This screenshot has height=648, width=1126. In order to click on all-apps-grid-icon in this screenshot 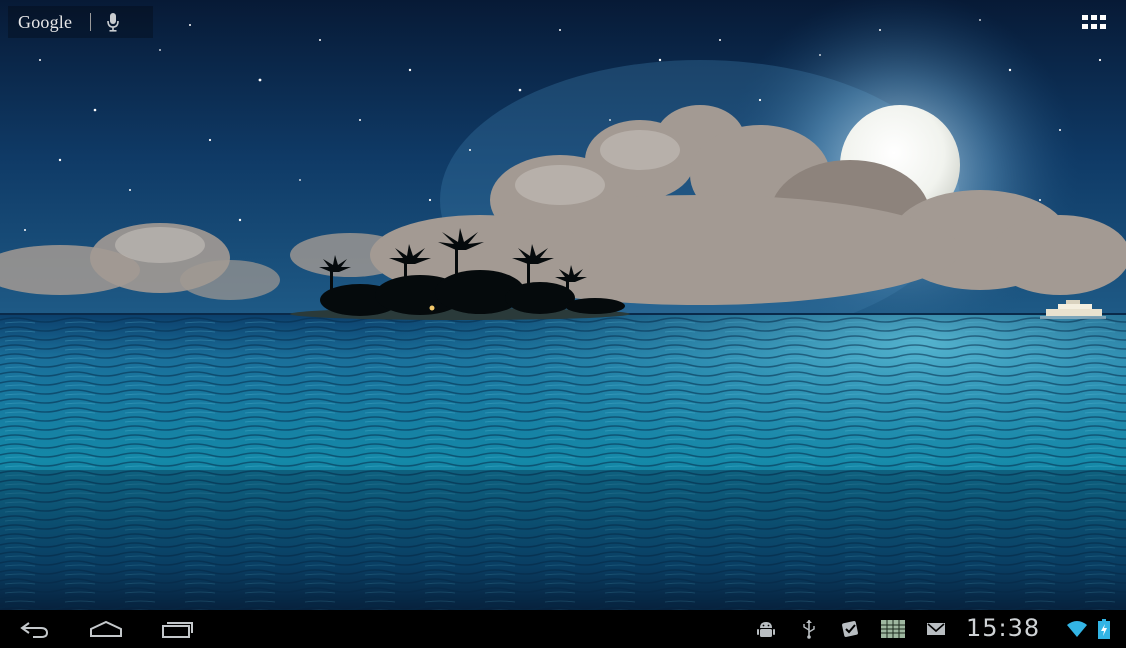, I will do `click(1094, 23)`.